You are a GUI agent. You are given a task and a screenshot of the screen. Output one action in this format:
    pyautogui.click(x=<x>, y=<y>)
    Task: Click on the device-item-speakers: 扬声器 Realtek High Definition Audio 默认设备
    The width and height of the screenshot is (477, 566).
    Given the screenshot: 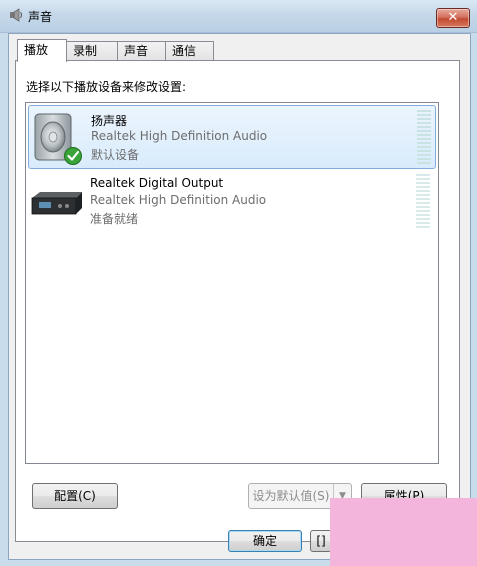 What is the action you would take?
    pyautogui.click(x=232, y=137)
    